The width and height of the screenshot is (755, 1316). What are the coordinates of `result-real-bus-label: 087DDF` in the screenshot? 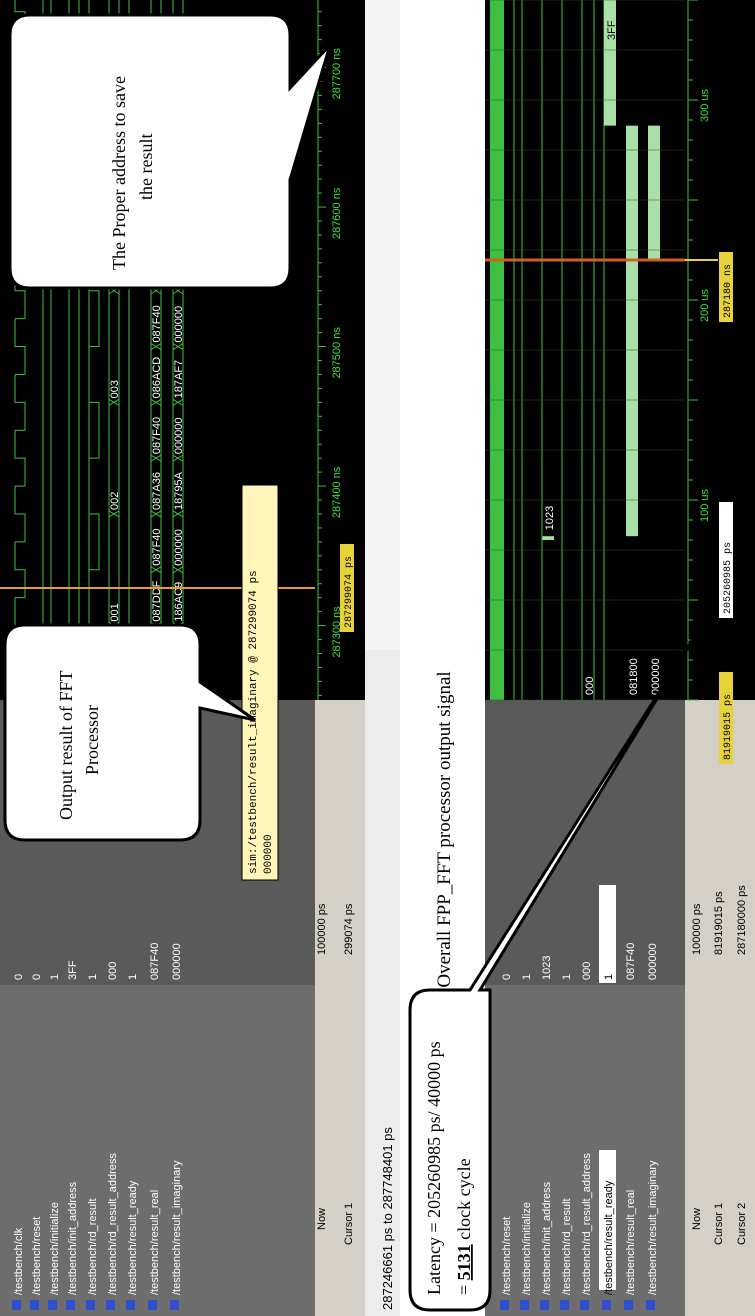 It's located at (157, 600).